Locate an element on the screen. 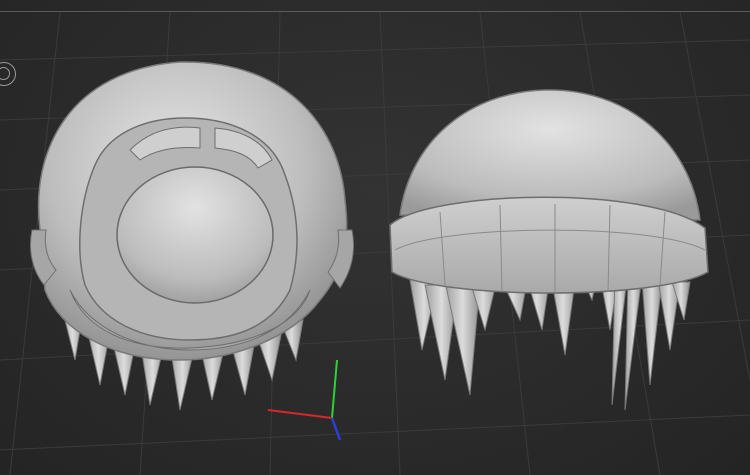 This screenshot has height=475, width=750. y-axis is located at coordinates (334, 389).